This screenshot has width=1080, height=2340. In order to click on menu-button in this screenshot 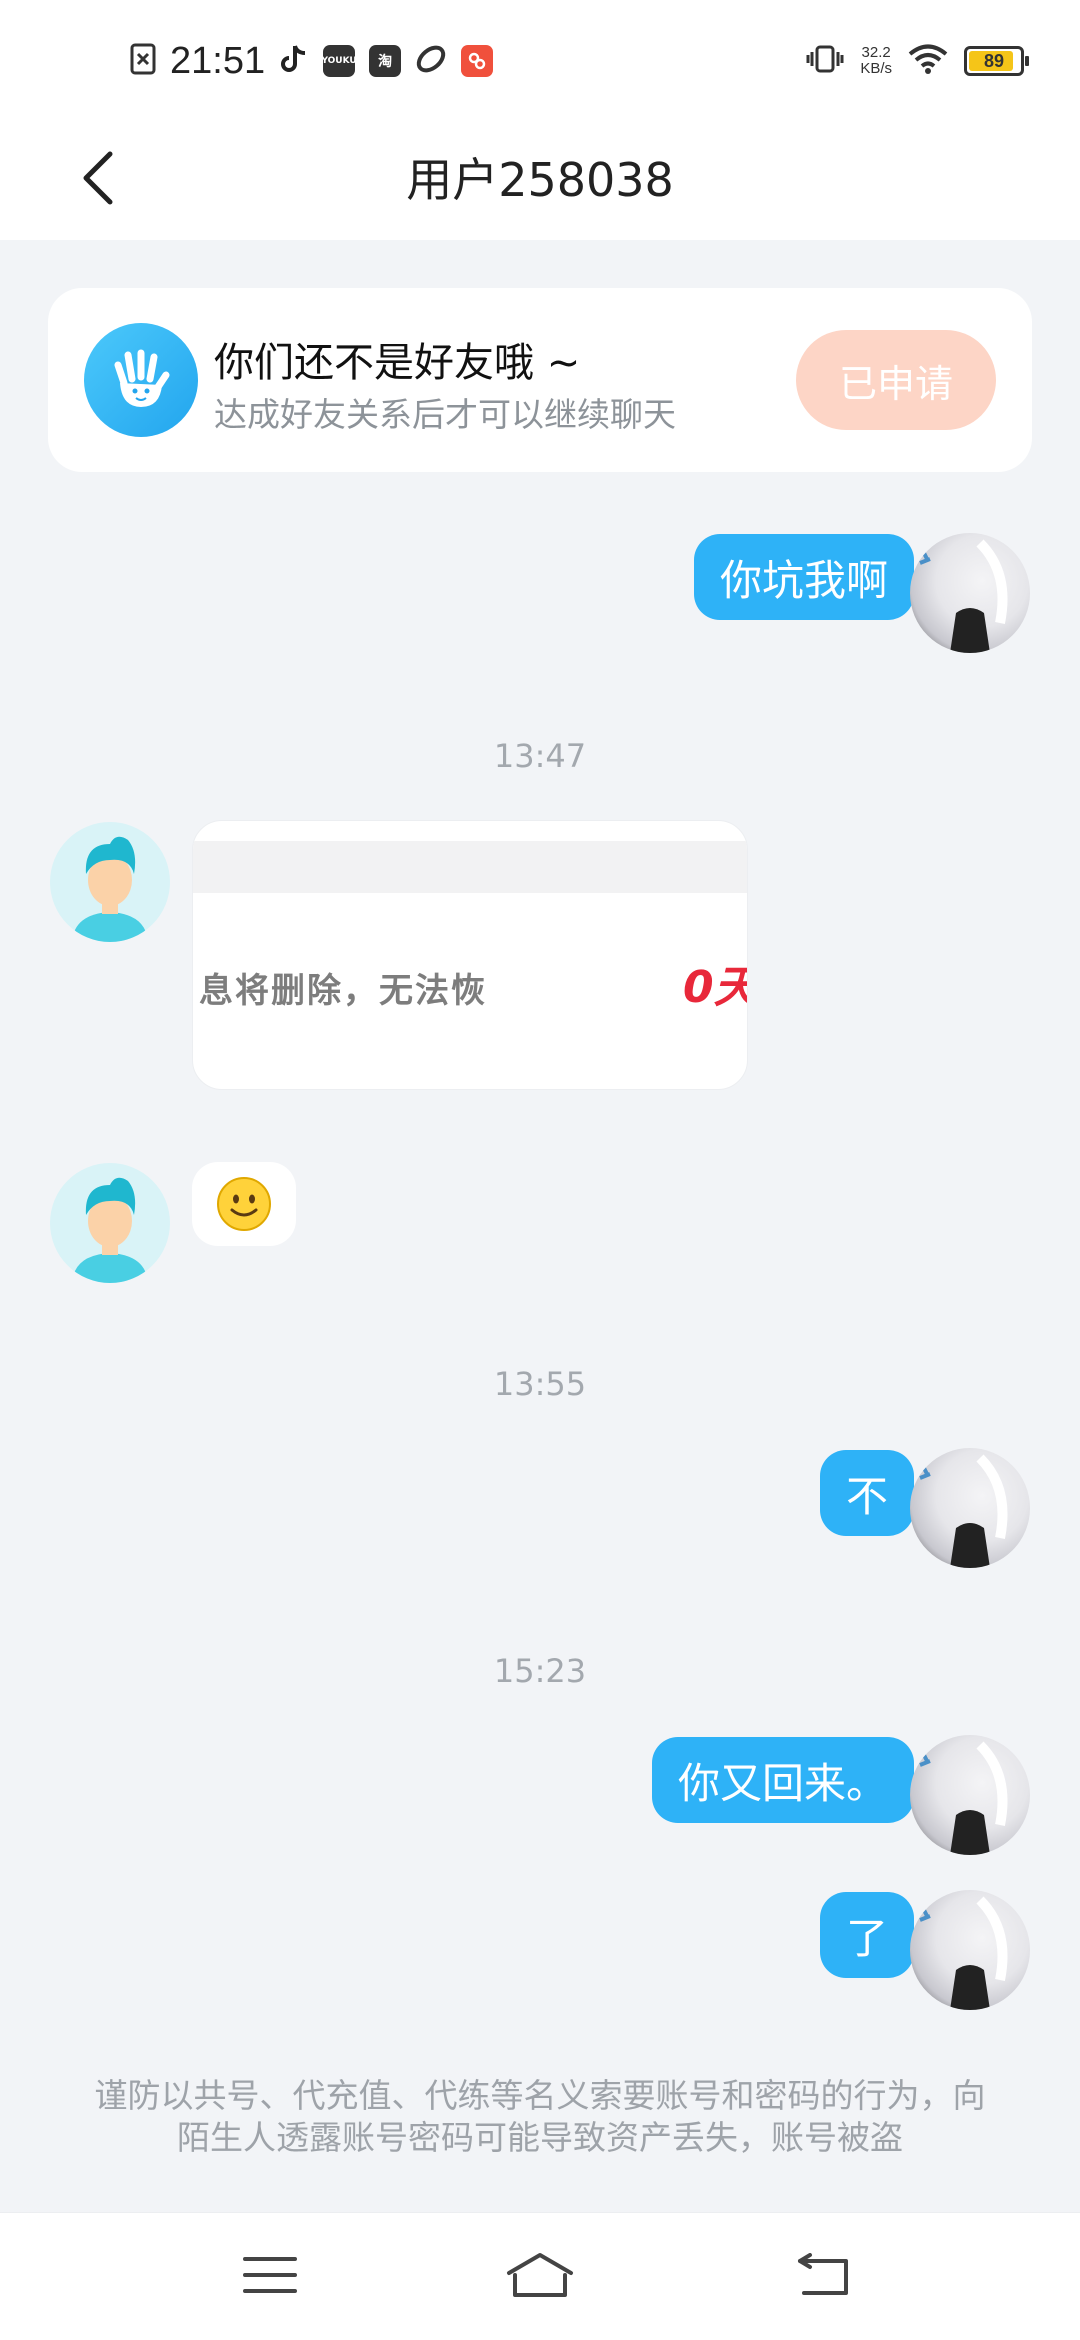, I will do `click(270, 2277)`.